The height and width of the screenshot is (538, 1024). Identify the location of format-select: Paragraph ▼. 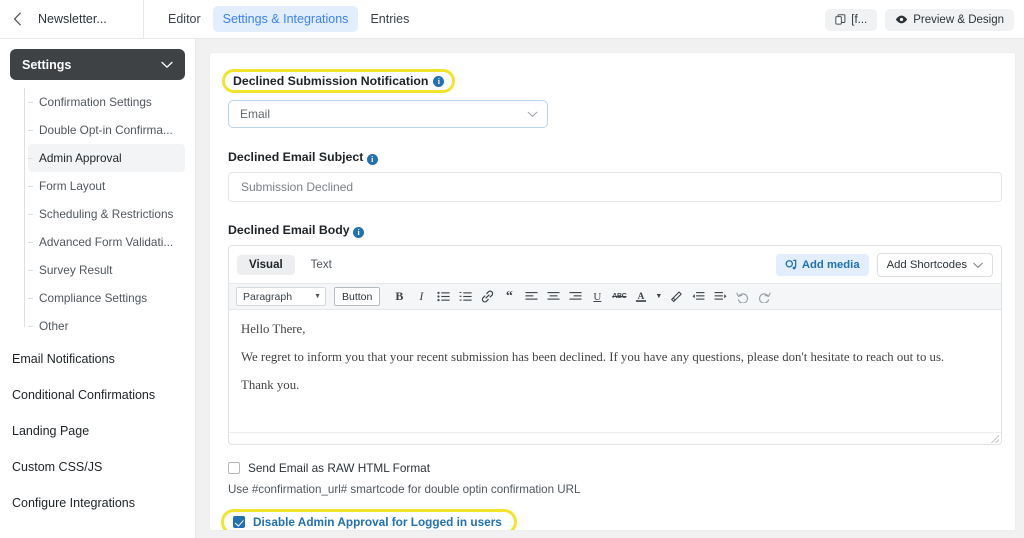
(281, 296).